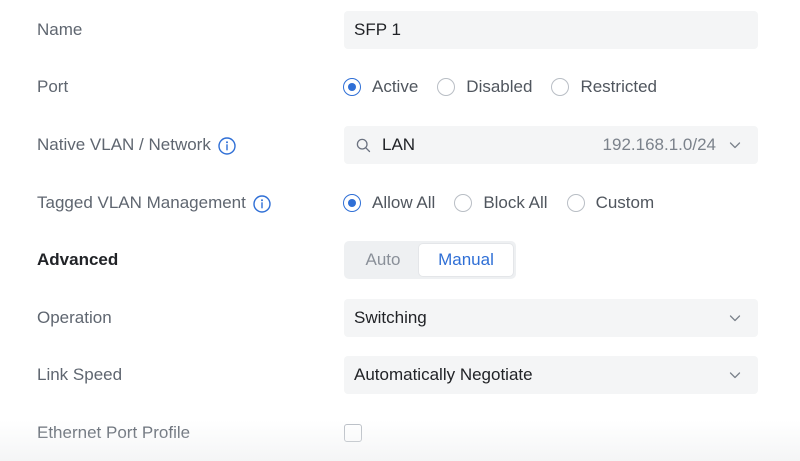 This screenshot has height=461, width=800. I want to click on tagged-vlan-label: Tagged VLAN Management, so click(154, 203).